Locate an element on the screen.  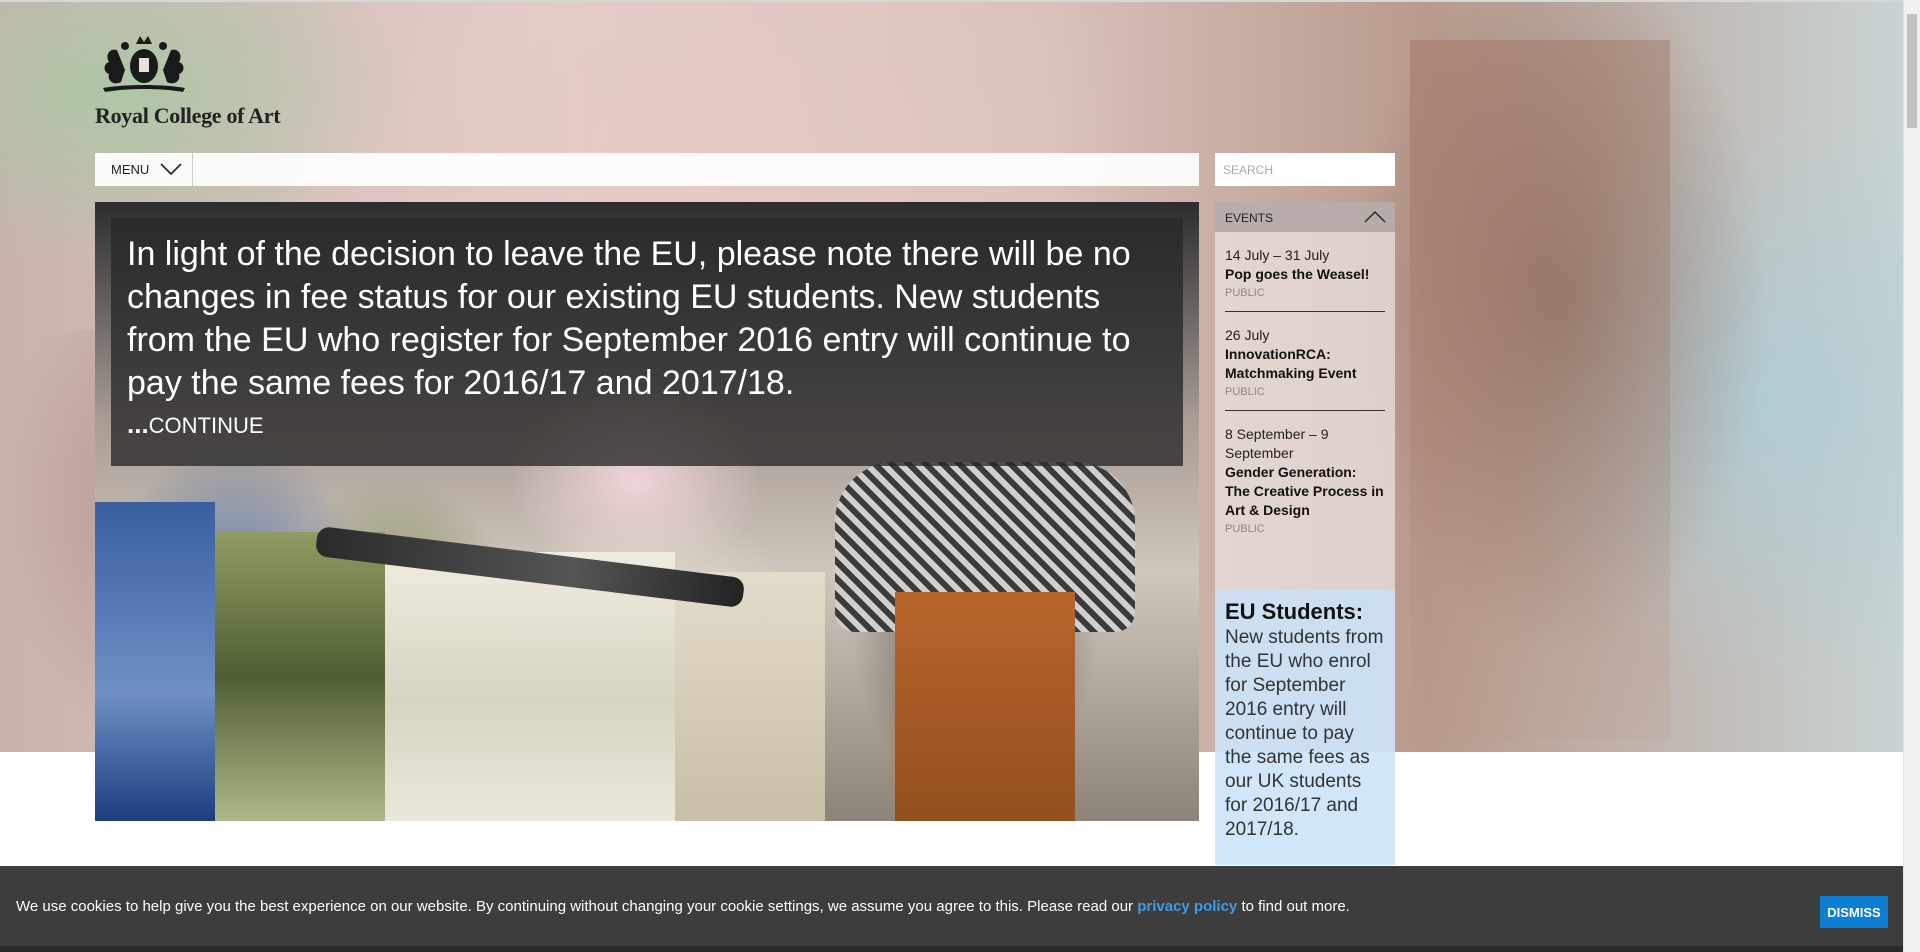
background-shape is located at coordinates (1540, 390).